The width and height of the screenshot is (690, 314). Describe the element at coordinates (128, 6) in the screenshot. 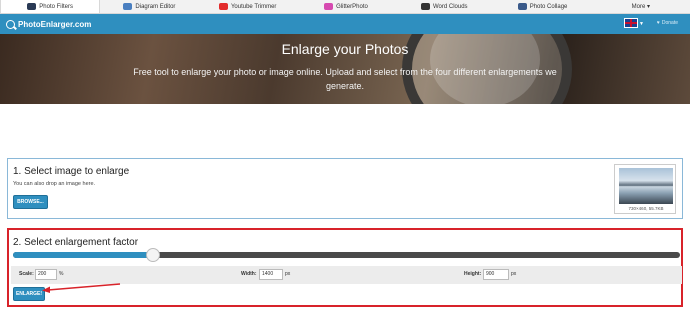

I see `diagram-icon` at that location.